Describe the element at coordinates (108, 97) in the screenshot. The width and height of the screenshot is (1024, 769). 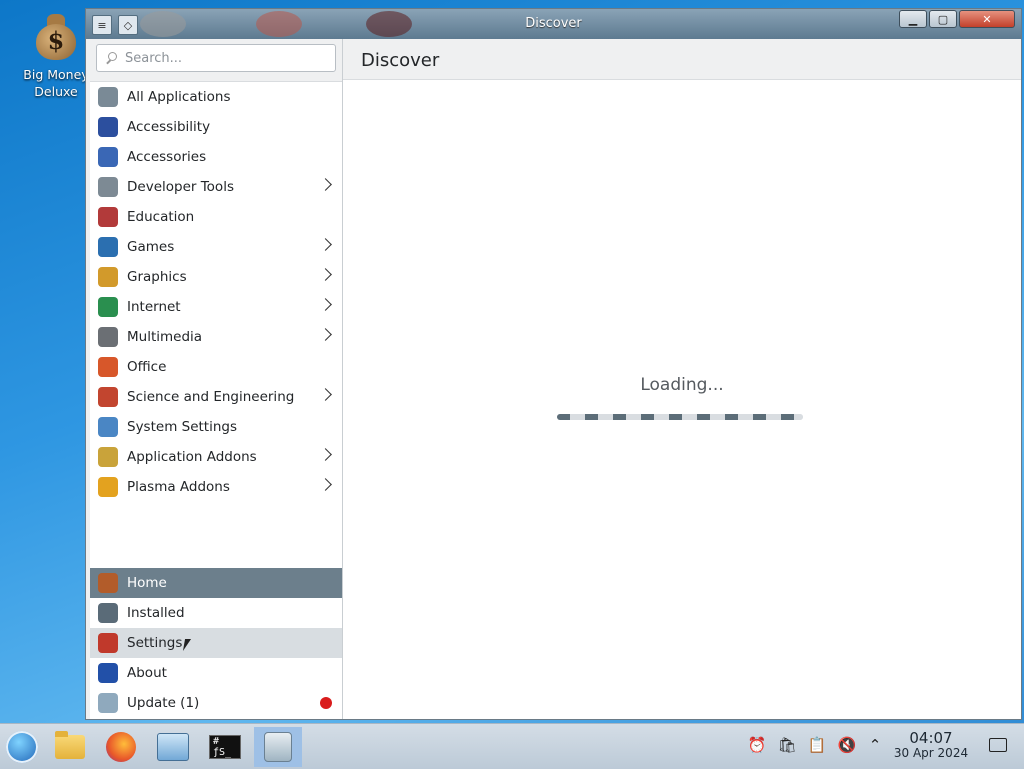
I see `all-apps-icon` at that location.